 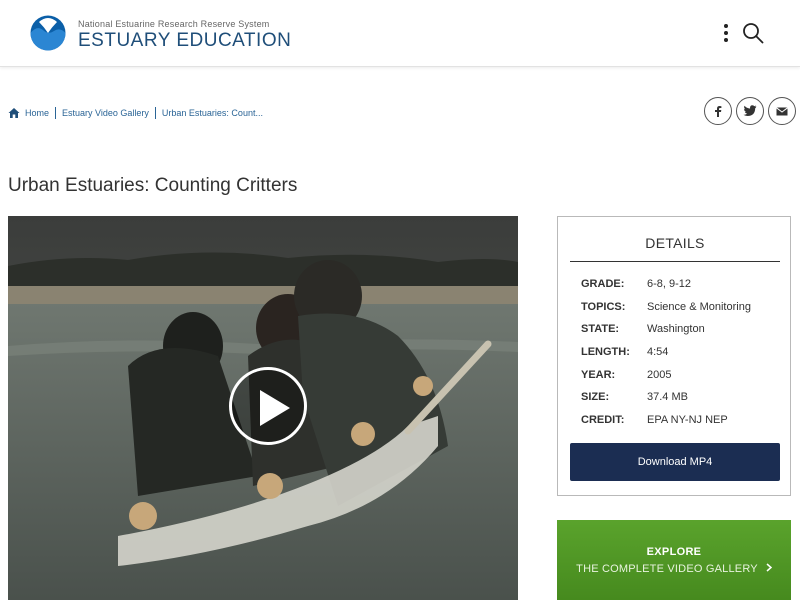 What do you see at coordinates (753, 33) in the screenshot?
I see `search-icon` at bounding box center [753, 33].